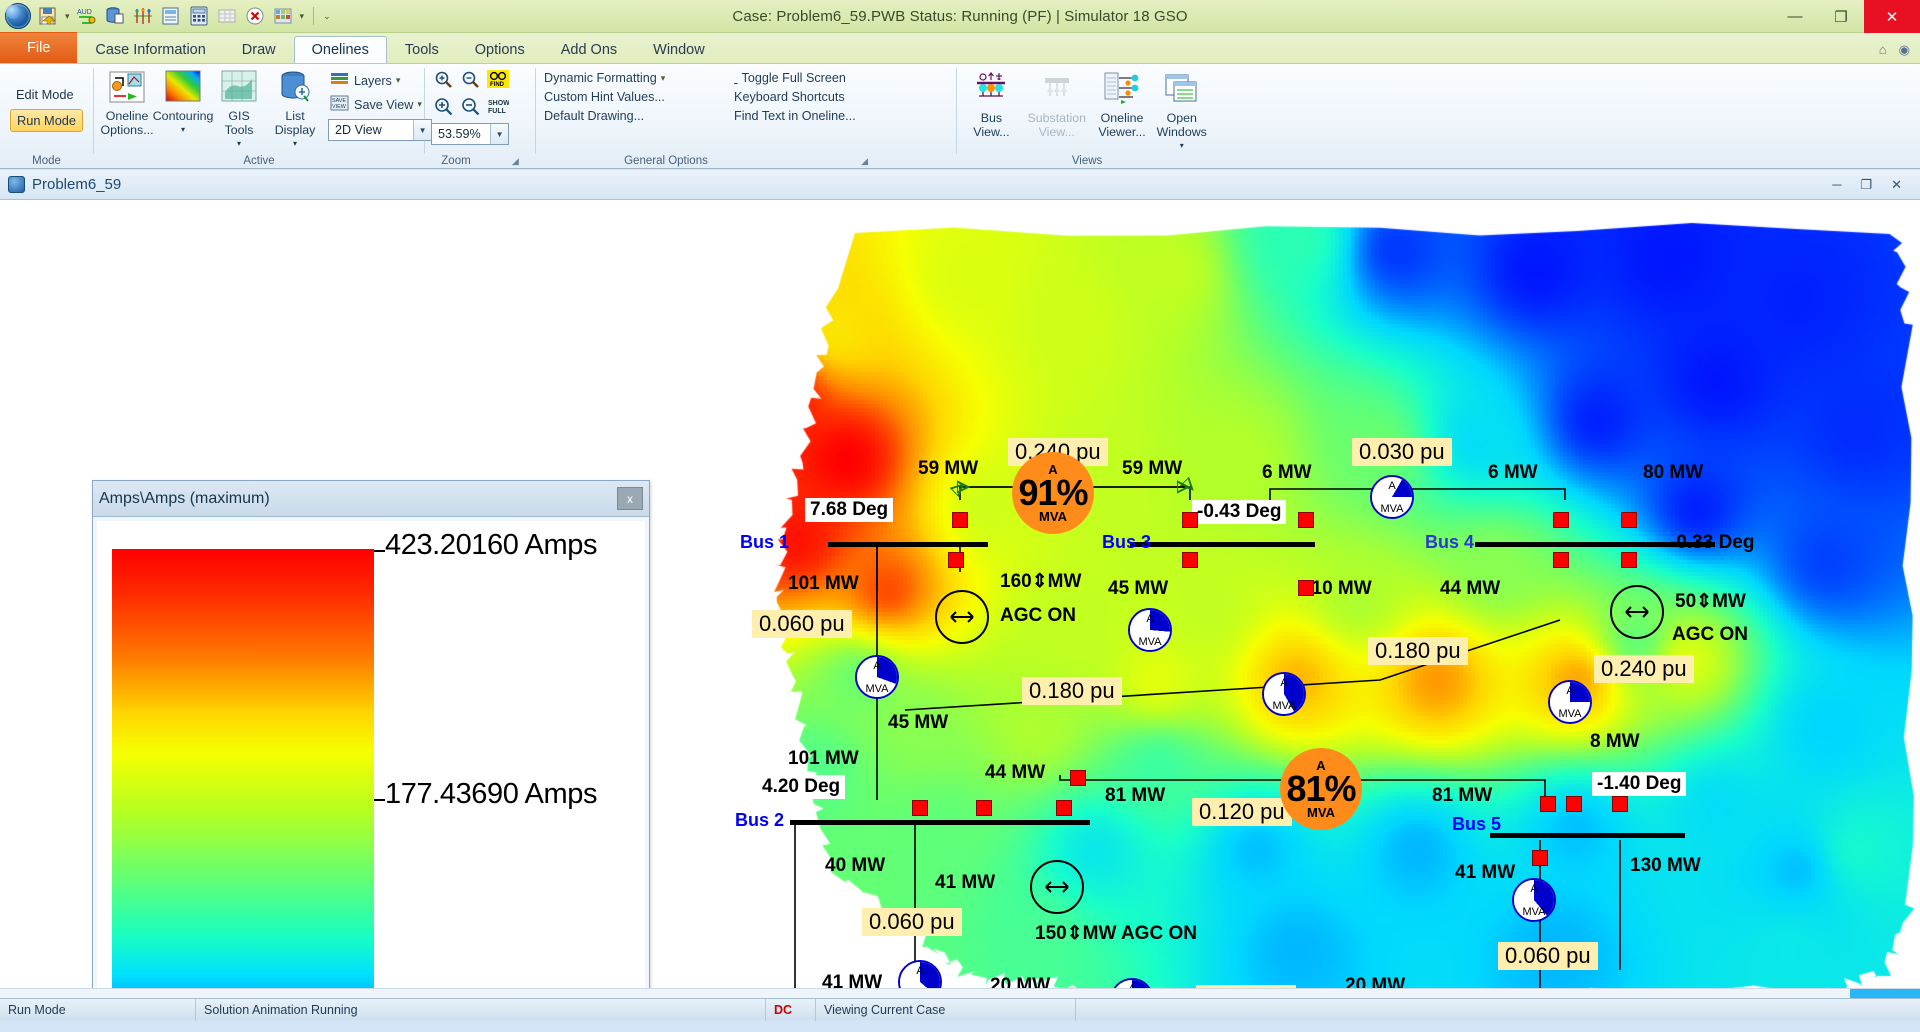 This screenshot has width=1920, height=1032. I want to click on edit-mode-button: Edit Mode, so click(46, 94).